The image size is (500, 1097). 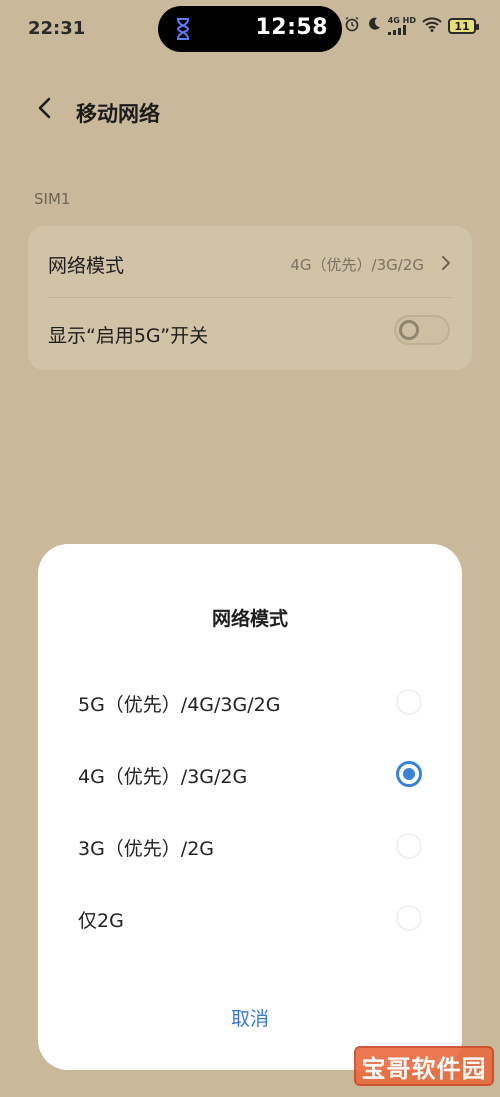 What do you see at coordinates (401, 25) in the screenshot?
I see `signal-icon: 4G HD` at bounding box center [401, 25].